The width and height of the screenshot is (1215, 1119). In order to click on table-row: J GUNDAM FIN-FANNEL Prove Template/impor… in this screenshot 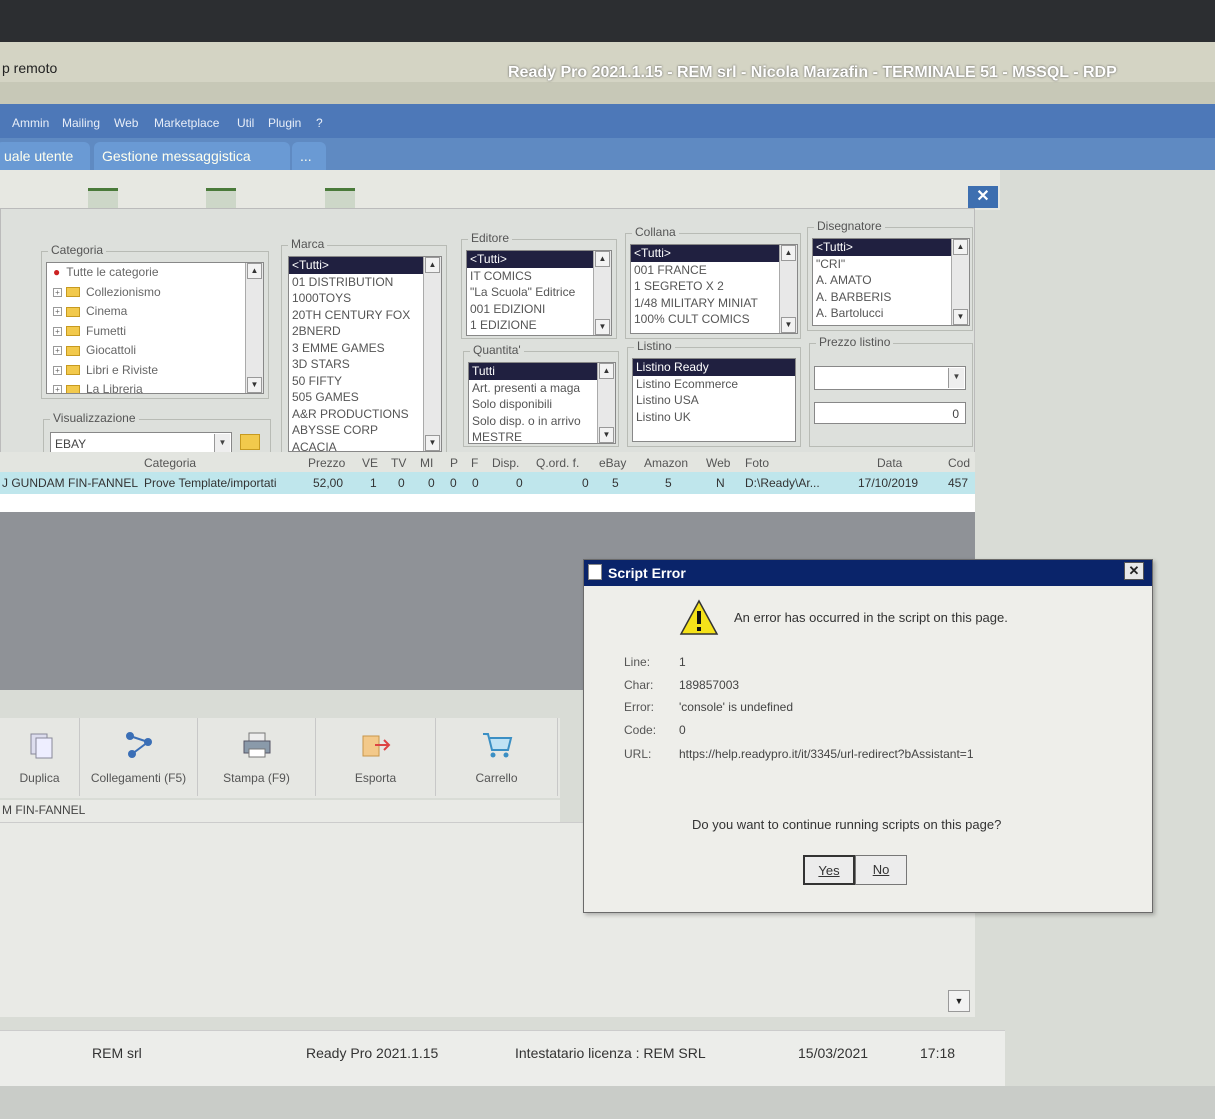, I will do `click(487, 483)`.